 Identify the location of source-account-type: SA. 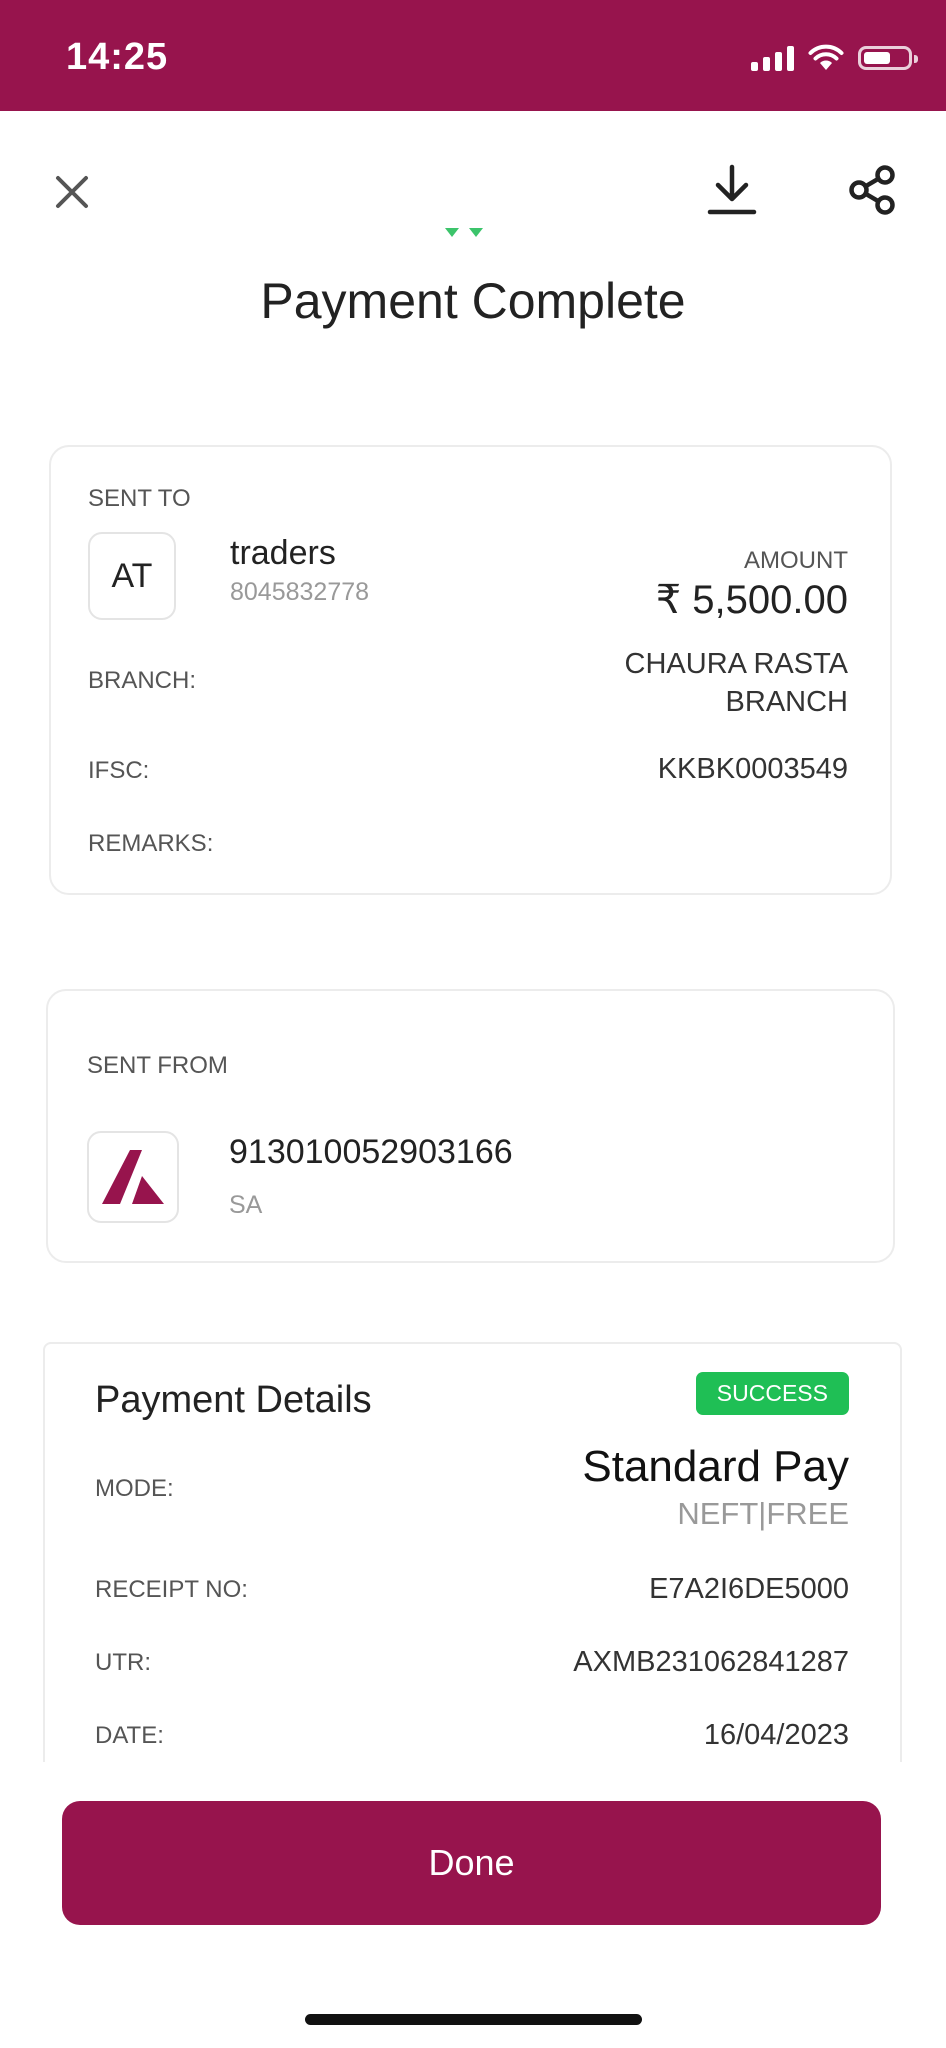
(246, 1205).